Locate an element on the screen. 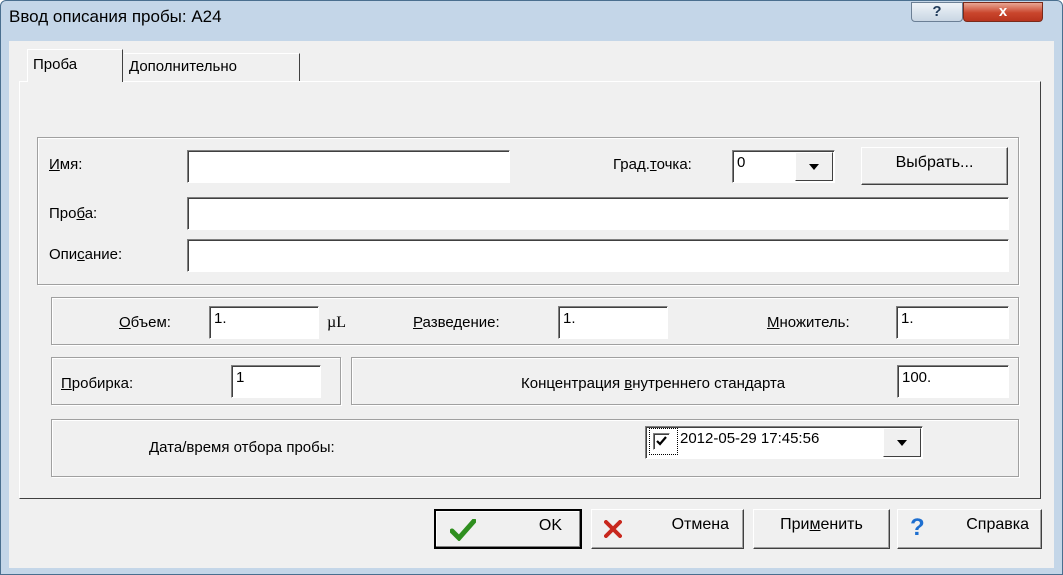 The width and height of the screenshot is (1063, 575). apply-button-label: Применить is located at coordinates (821, 524).